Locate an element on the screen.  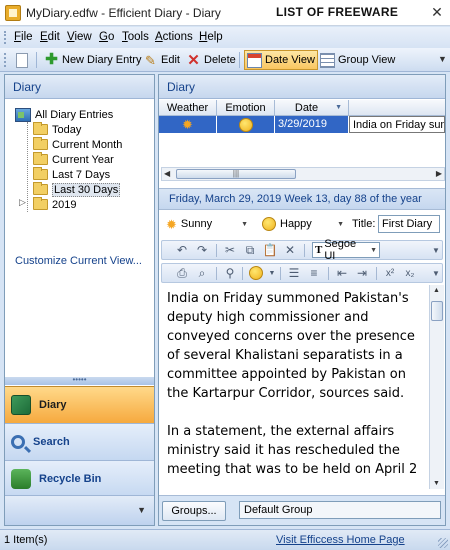
menu-actions: Actions is located at coordinates (174, 37).